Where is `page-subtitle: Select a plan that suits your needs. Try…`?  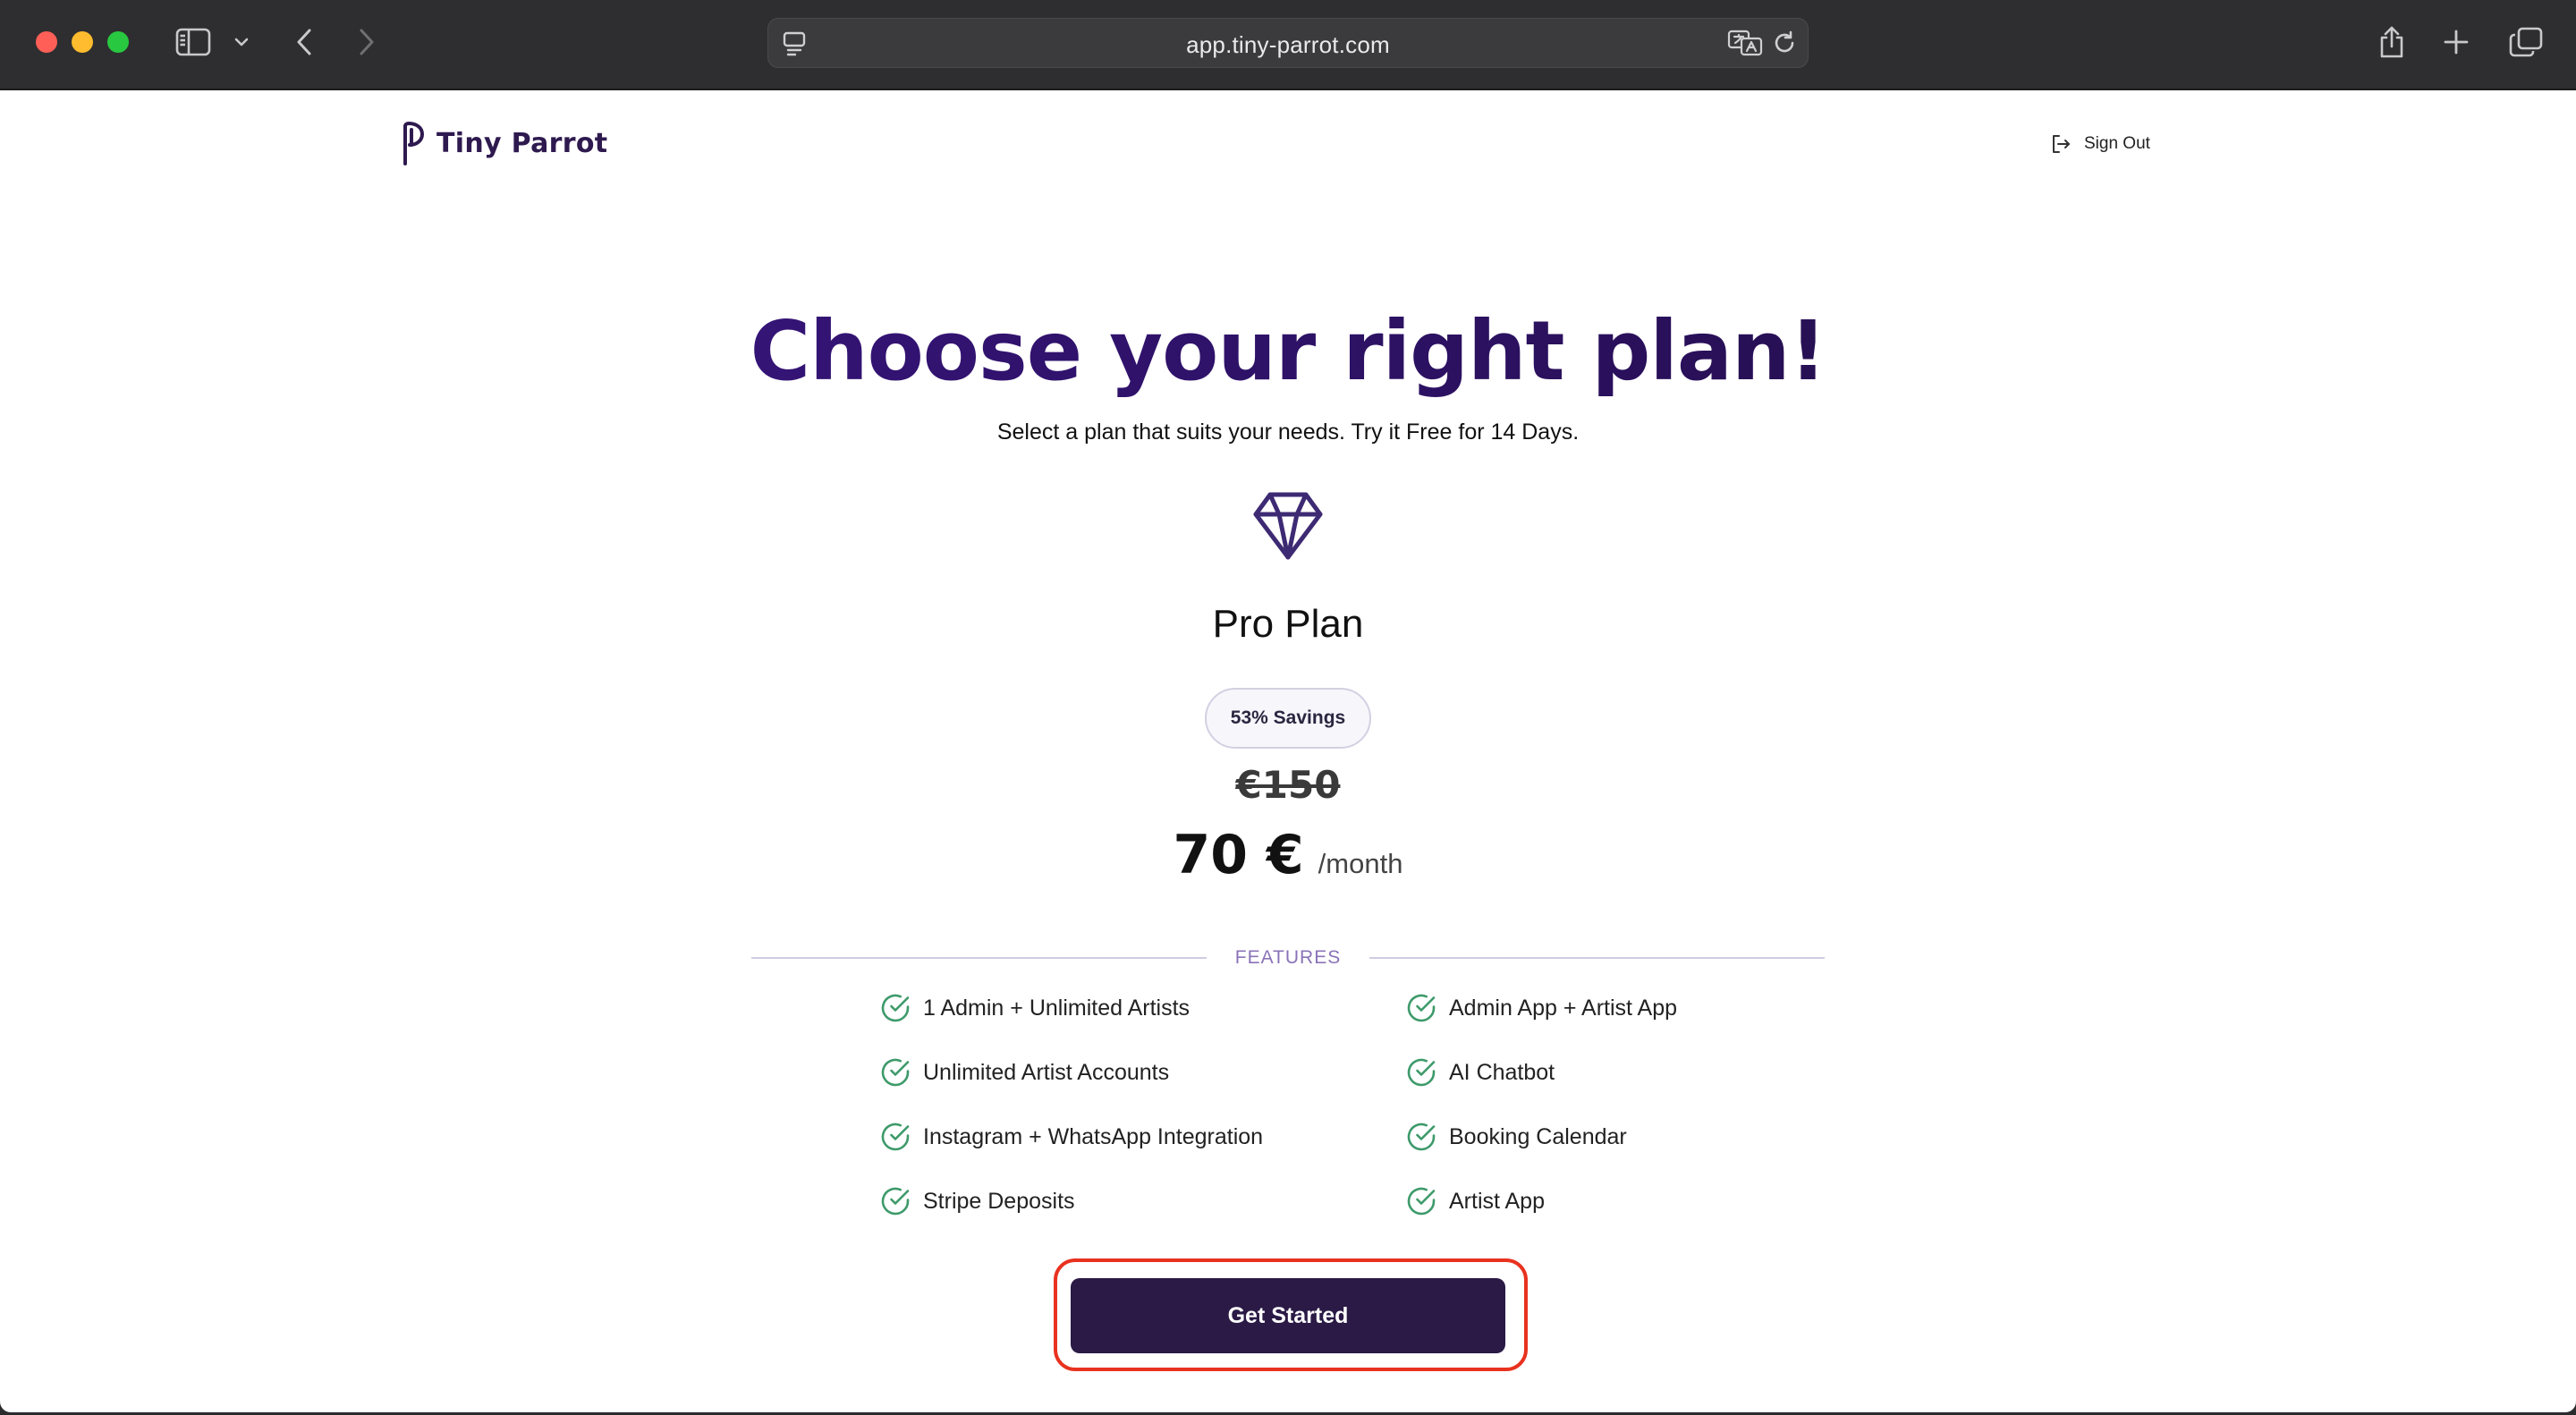 page-subtitle: Select a plan that suits your needs. Try… is located at coordinates (1288, 432).